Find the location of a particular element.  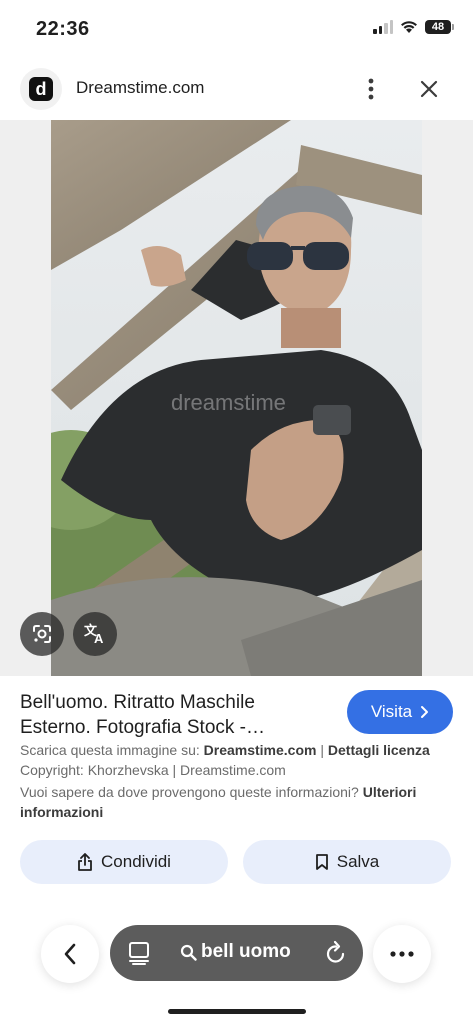

close-icon is located at coordinates (429, 89).